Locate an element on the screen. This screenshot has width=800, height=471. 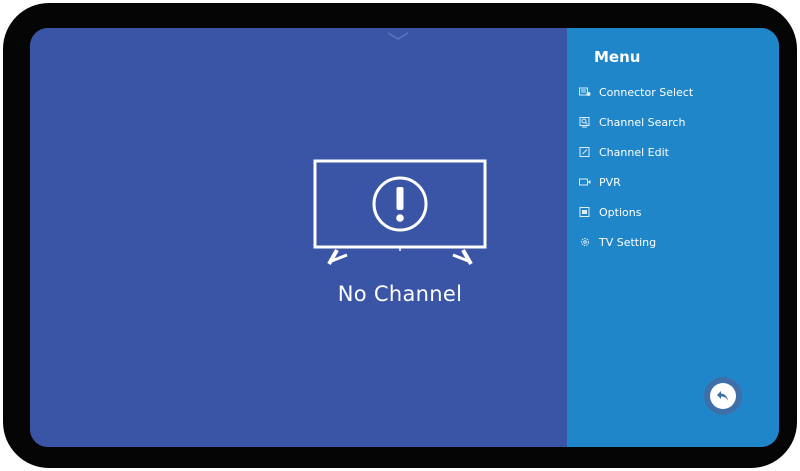
menu-item-channel-edit: Channel Edit is located at coordinates (676, 152).